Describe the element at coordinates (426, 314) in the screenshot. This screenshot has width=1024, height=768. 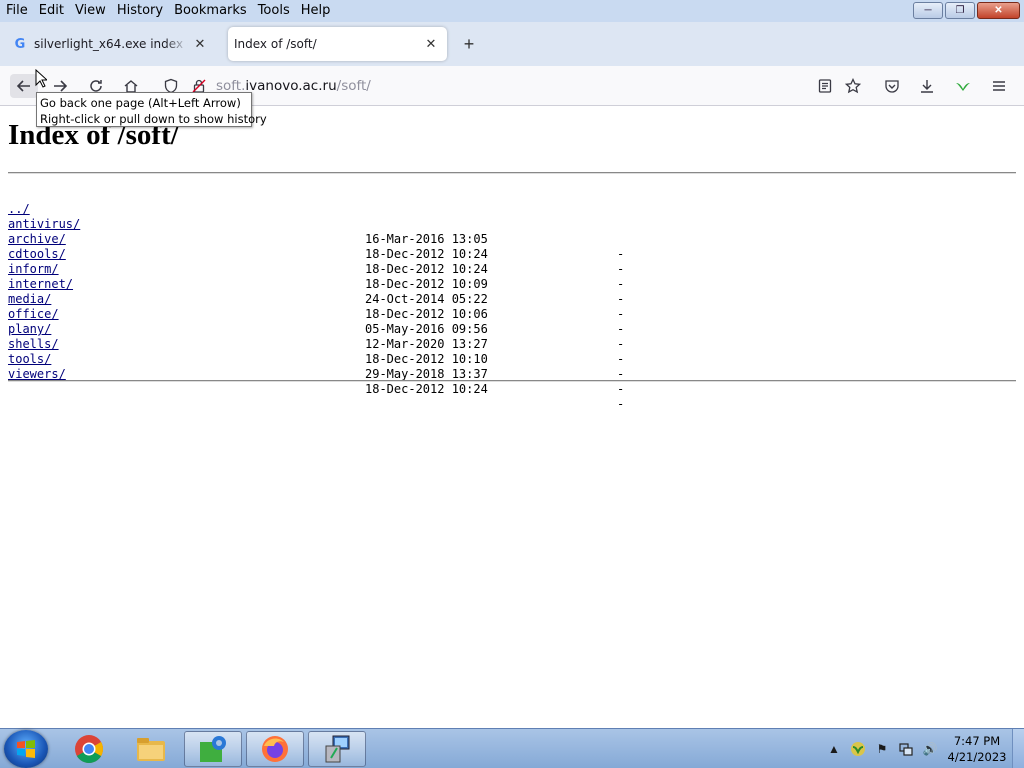
I see `modified-date: 18-Dec-2012 10:06` at that location.